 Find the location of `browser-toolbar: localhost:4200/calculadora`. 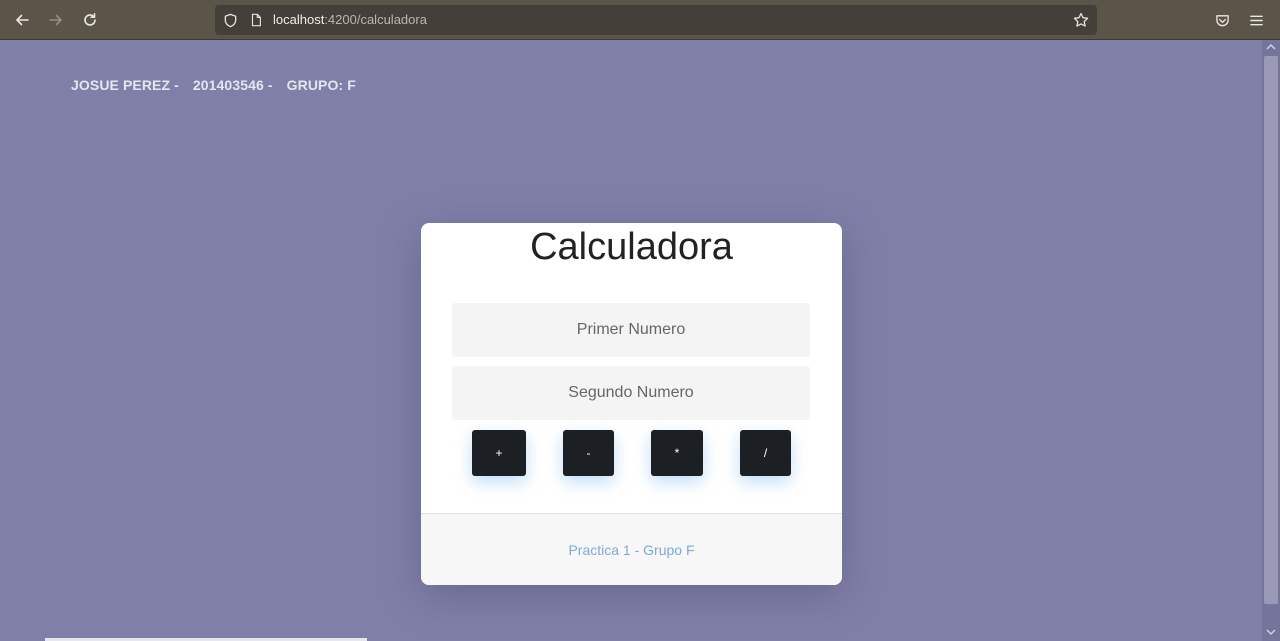

browser-toolbar: localhost:4200/calculadora is located at coordinates (640, 20).